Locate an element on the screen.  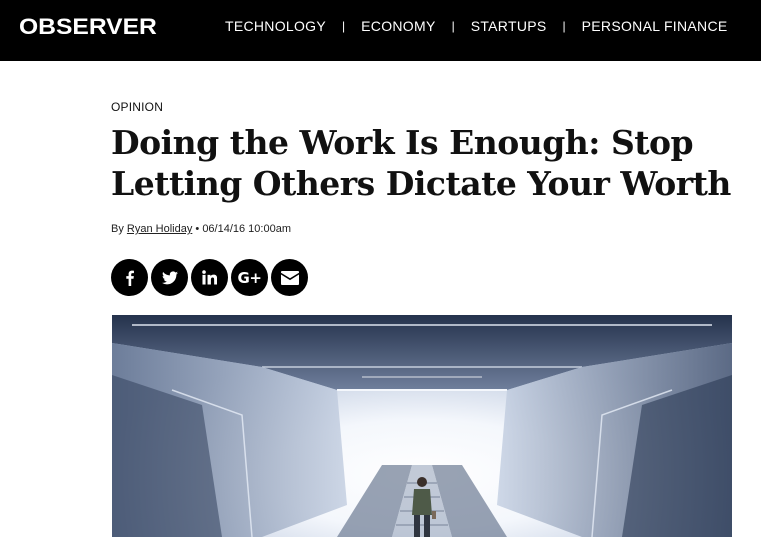
google-plus-icon: G+ is located at coordinates (249, 277).